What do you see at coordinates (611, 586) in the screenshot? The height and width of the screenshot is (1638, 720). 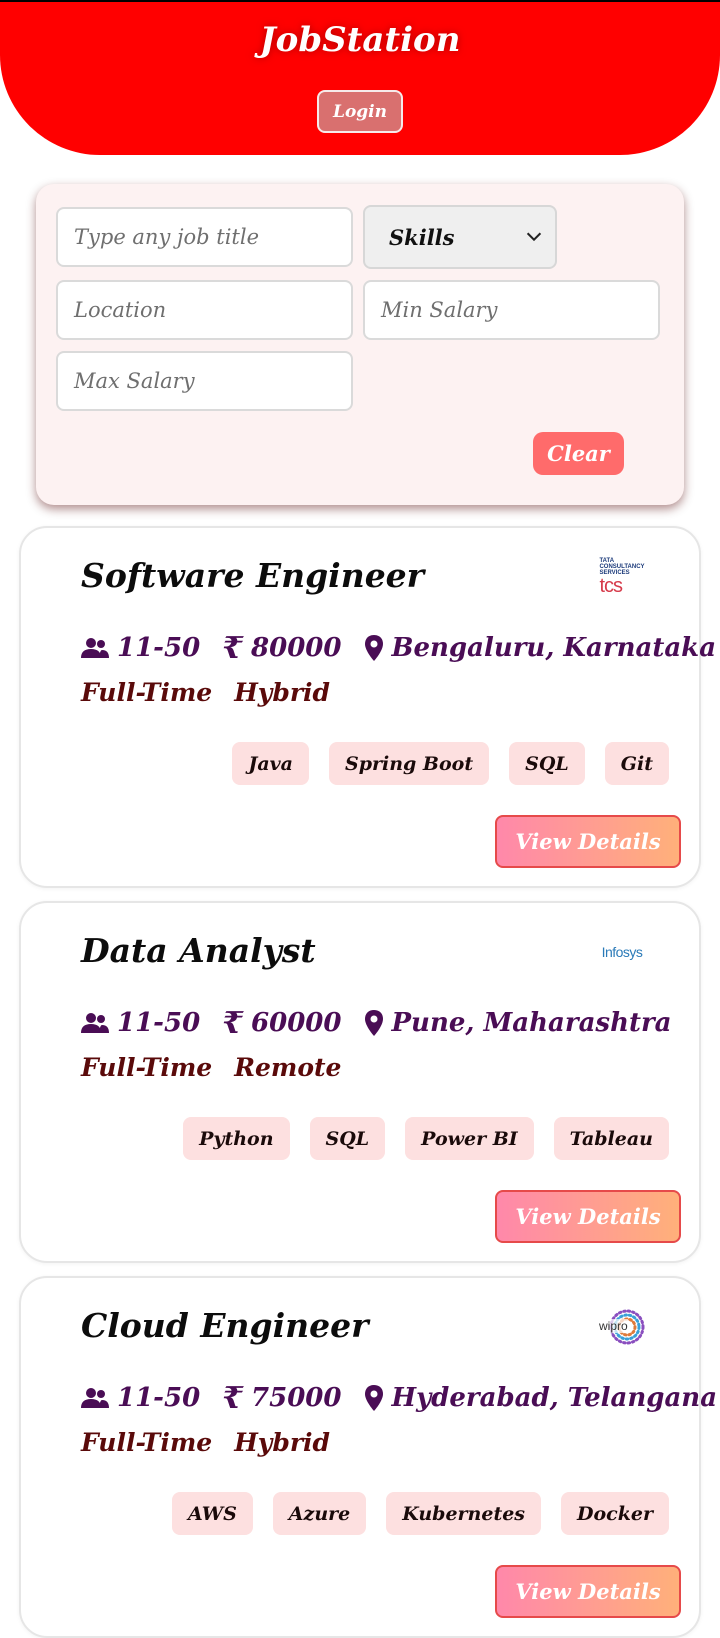 I see `logo-text: tcs` at bounding box center [611, 586].